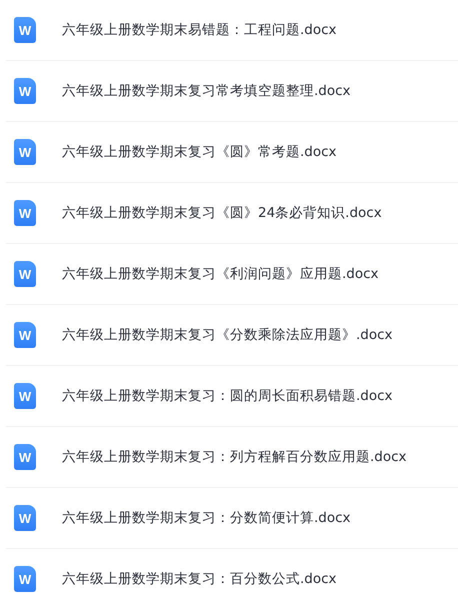 The width and height of the screenshot is (458, 608). Describe the element at coordinates (206, 91) in the screenshot. I see `file-name: 六年级上册数学期末复习常考填空题整理.docx` at that location.